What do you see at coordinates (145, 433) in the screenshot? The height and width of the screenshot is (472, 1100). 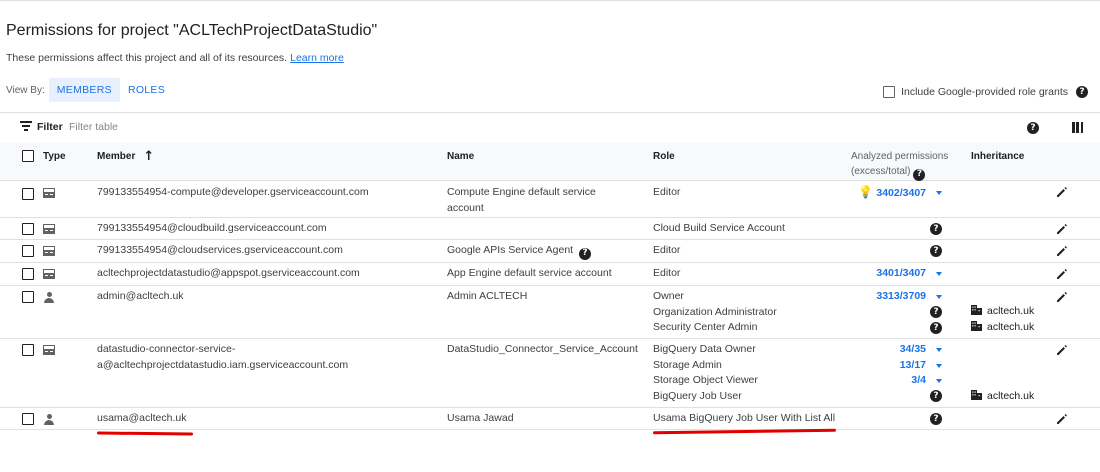 I see `red-underline-annotation` at bounding box center [145, 433].